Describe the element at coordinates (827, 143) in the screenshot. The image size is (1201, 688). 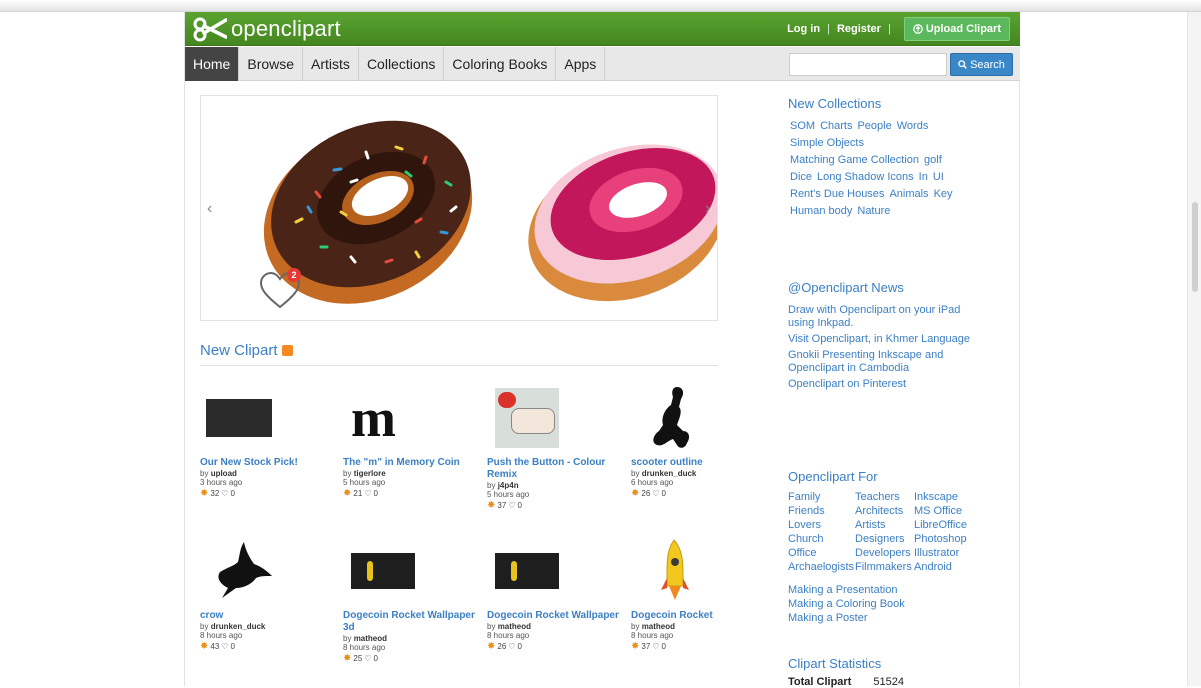
I see `collection-link: Simple Objects` at that location.